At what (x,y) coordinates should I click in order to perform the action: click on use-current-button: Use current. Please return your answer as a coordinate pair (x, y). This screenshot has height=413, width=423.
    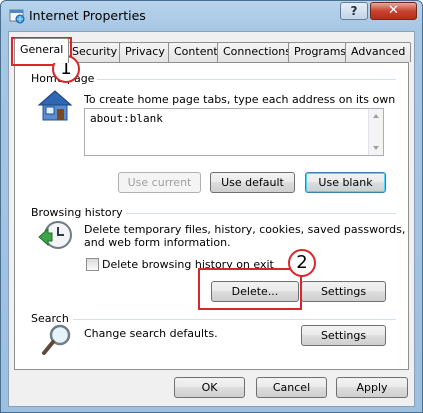
    Looking at the image, I should click on (159, 182).